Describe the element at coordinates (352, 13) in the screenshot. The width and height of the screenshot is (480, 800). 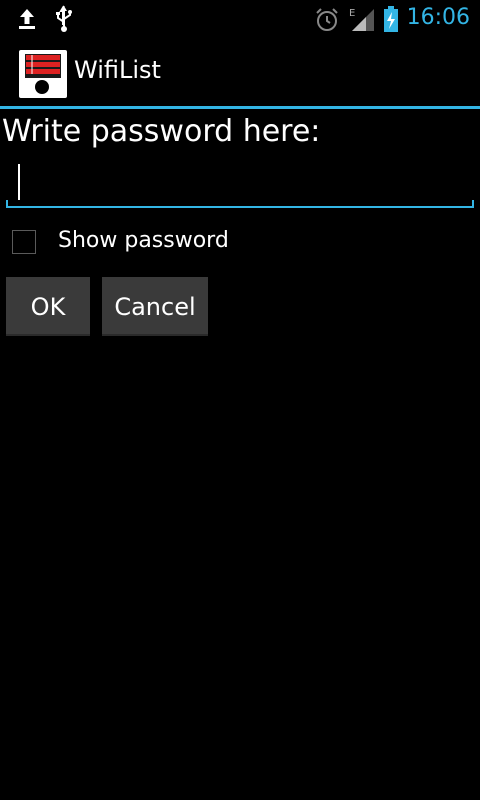
I see `network-type-label: E` at that location.